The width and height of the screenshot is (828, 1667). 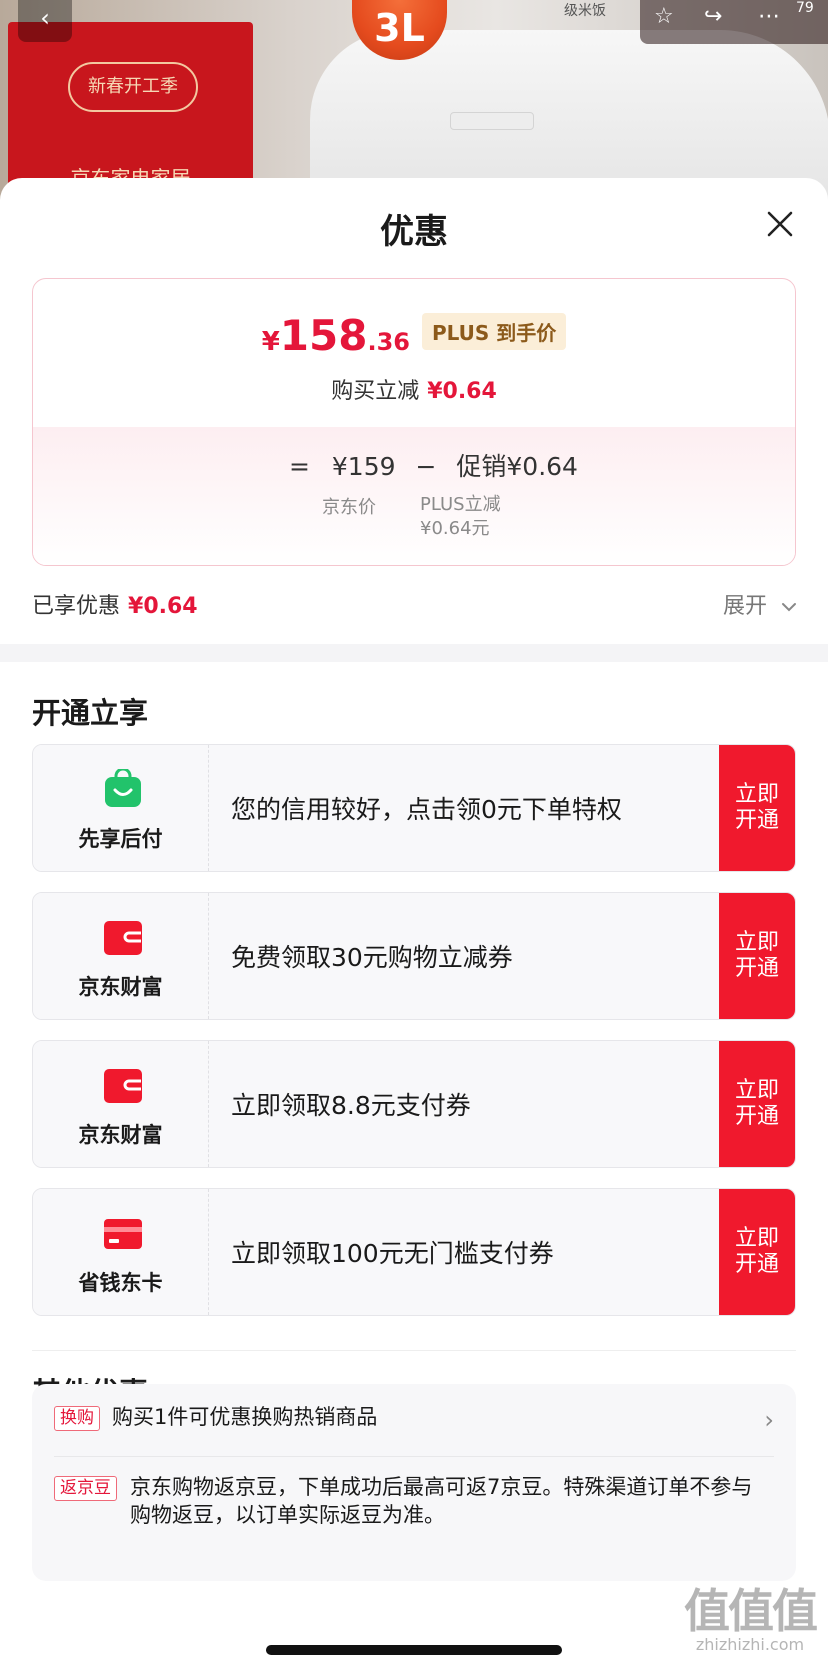 I want to click on final-price: ¥ 158 .36 PLUS 到手价, so click(x=414, y=335).